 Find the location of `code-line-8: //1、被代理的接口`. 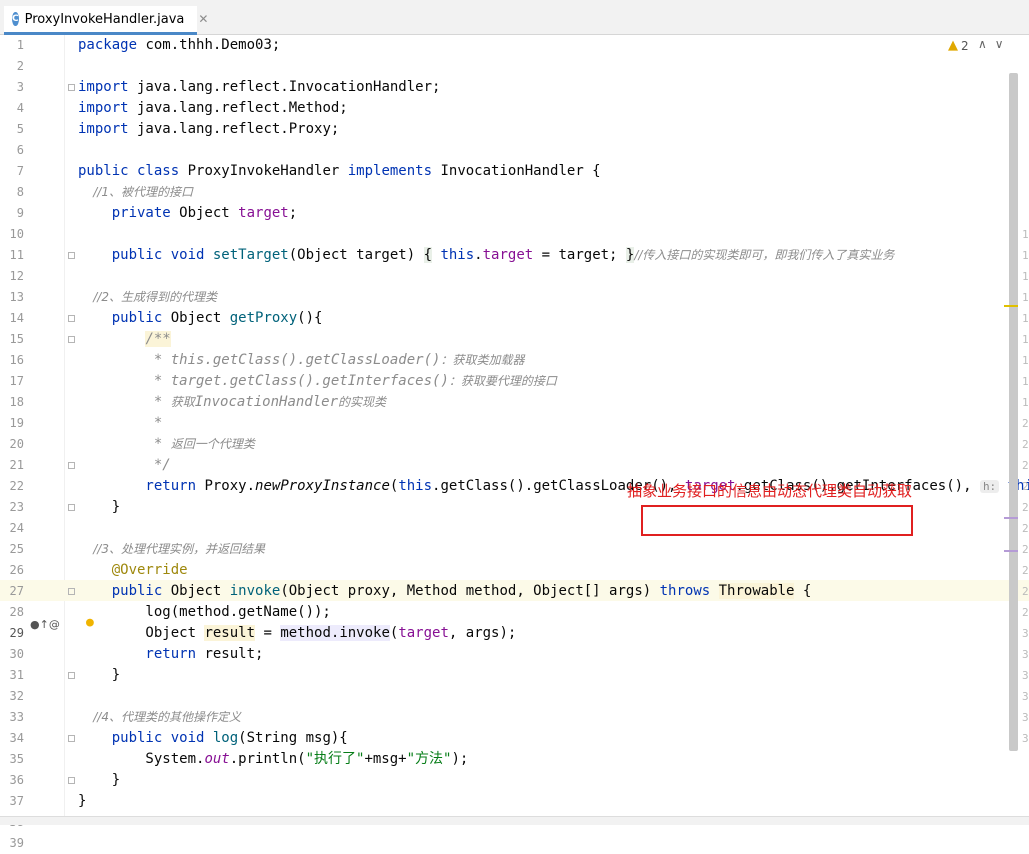

code-line-8: //1、被代理的接口 is located at coordinates (135, 192).